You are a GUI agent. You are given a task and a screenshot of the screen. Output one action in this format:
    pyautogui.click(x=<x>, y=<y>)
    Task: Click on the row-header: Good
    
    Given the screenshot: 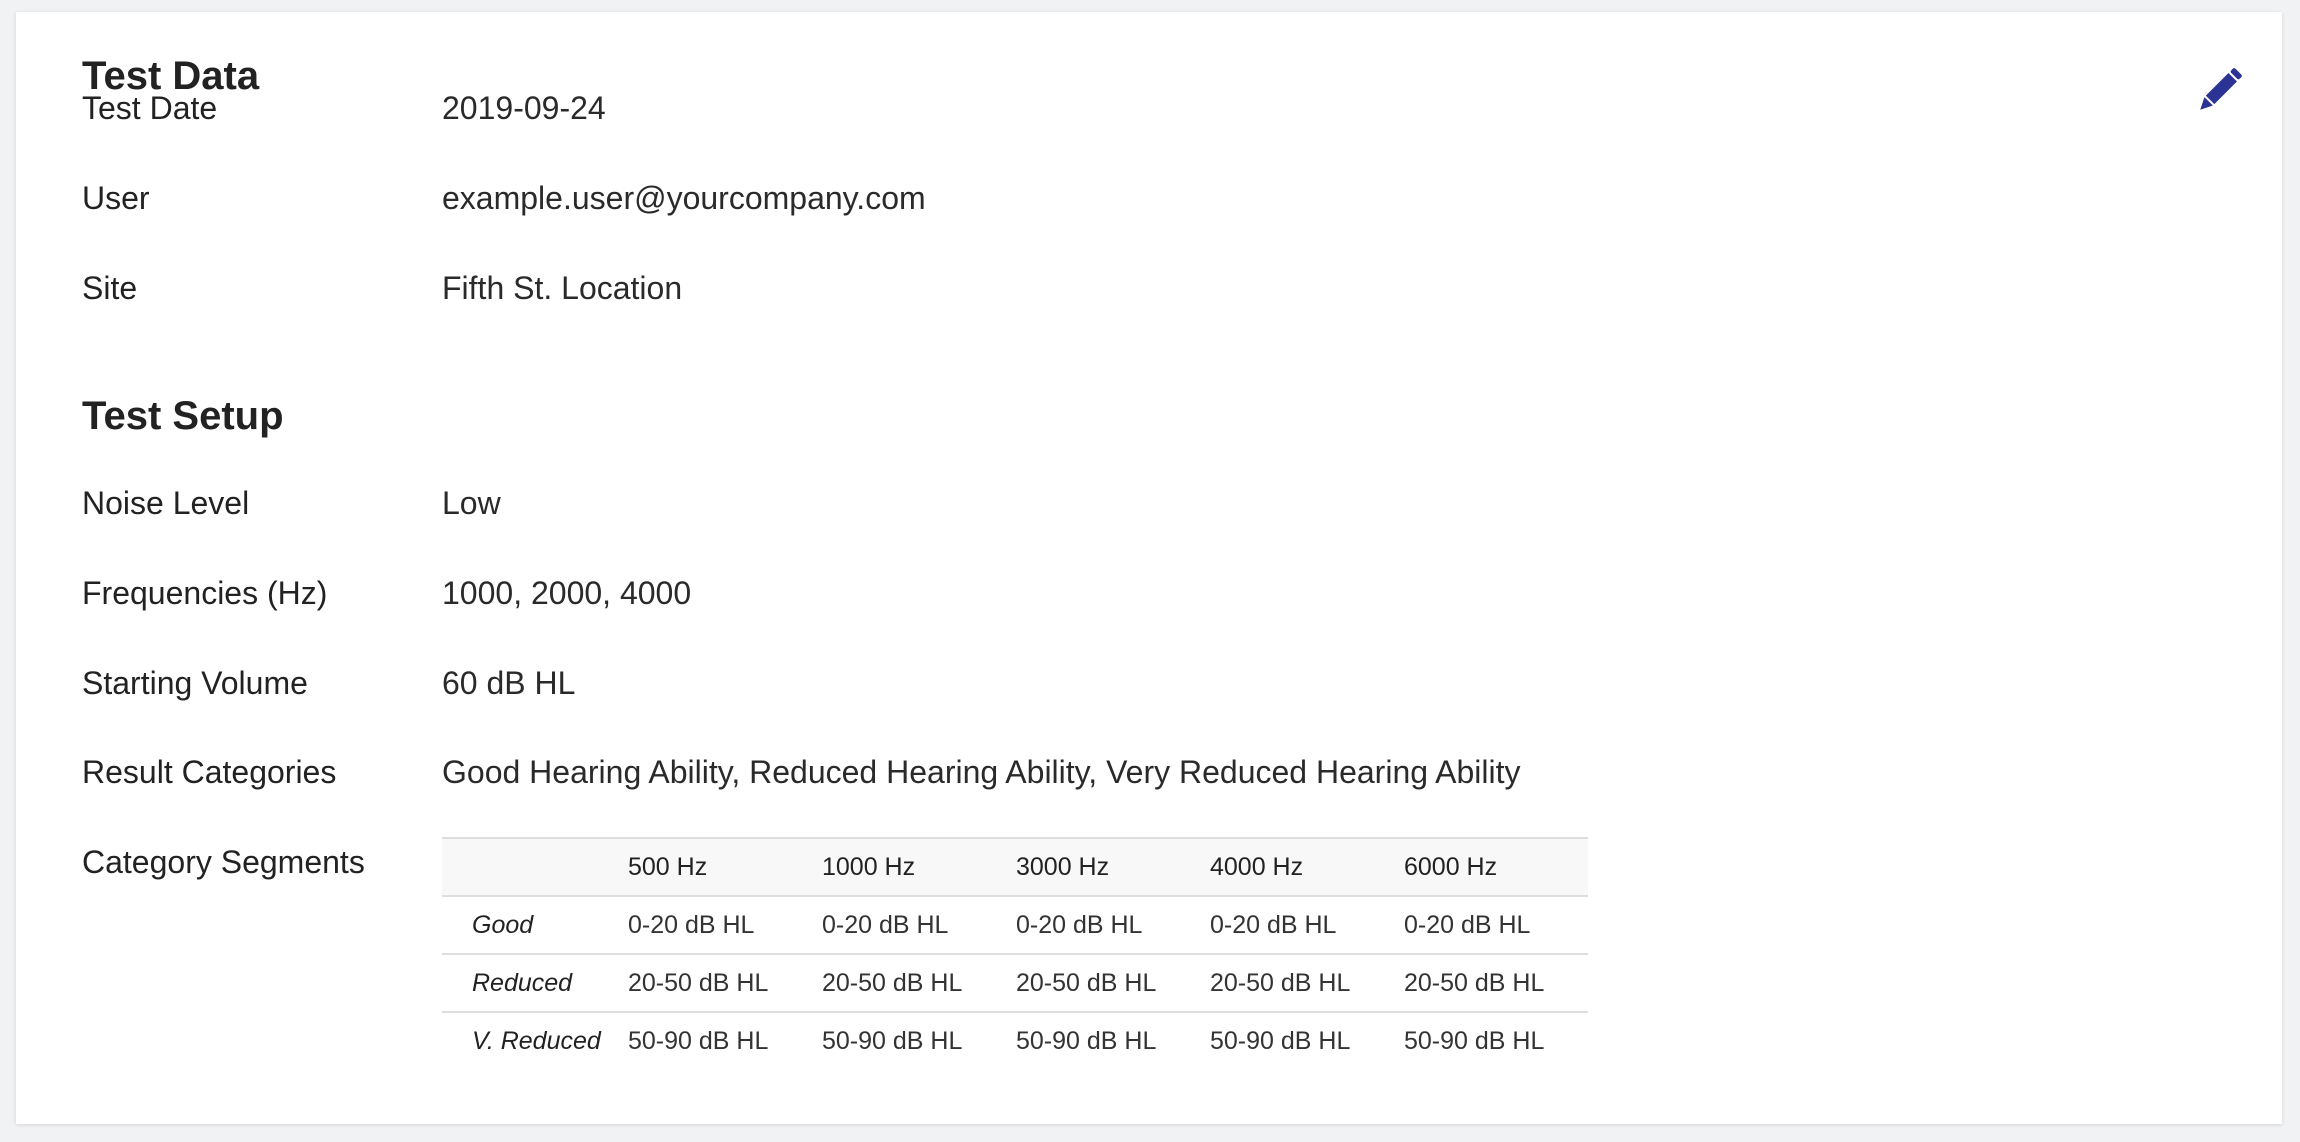 What is the action you would take?
    pyautogui.click(x=535, y=925)
    